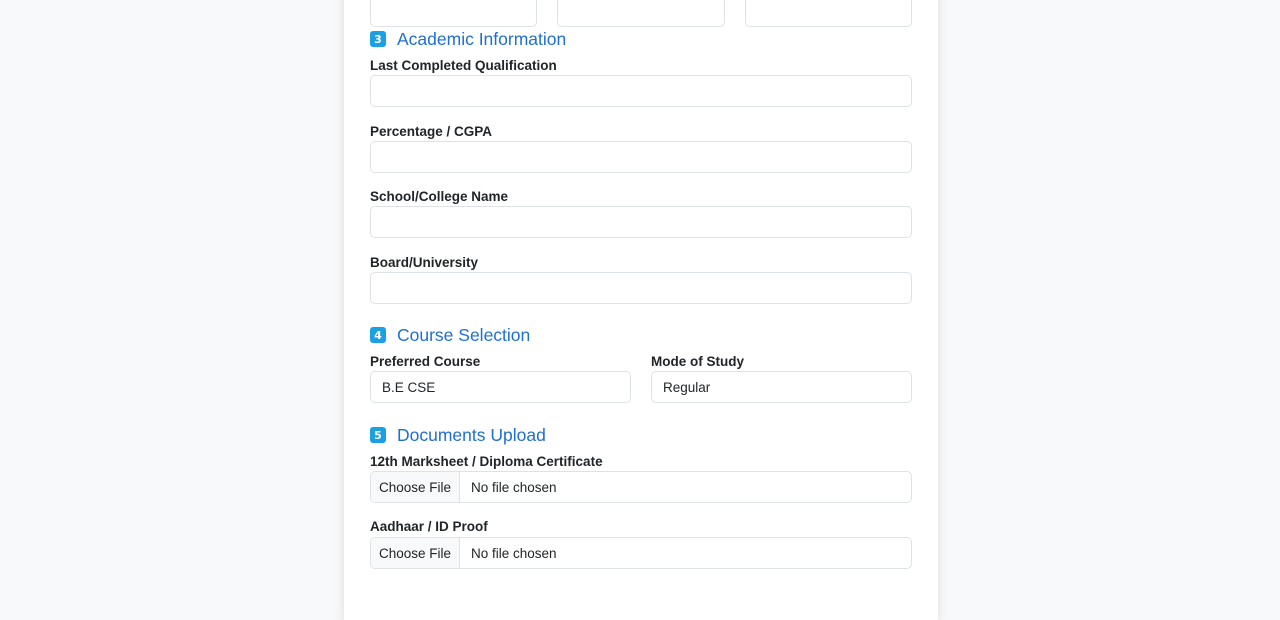  What do you see at coordinates (486, 461) in the screenshot?
I see `marksheet-upload-label: 12th Marksheet / Diploma Certificate` at bounding box center [486, 461].